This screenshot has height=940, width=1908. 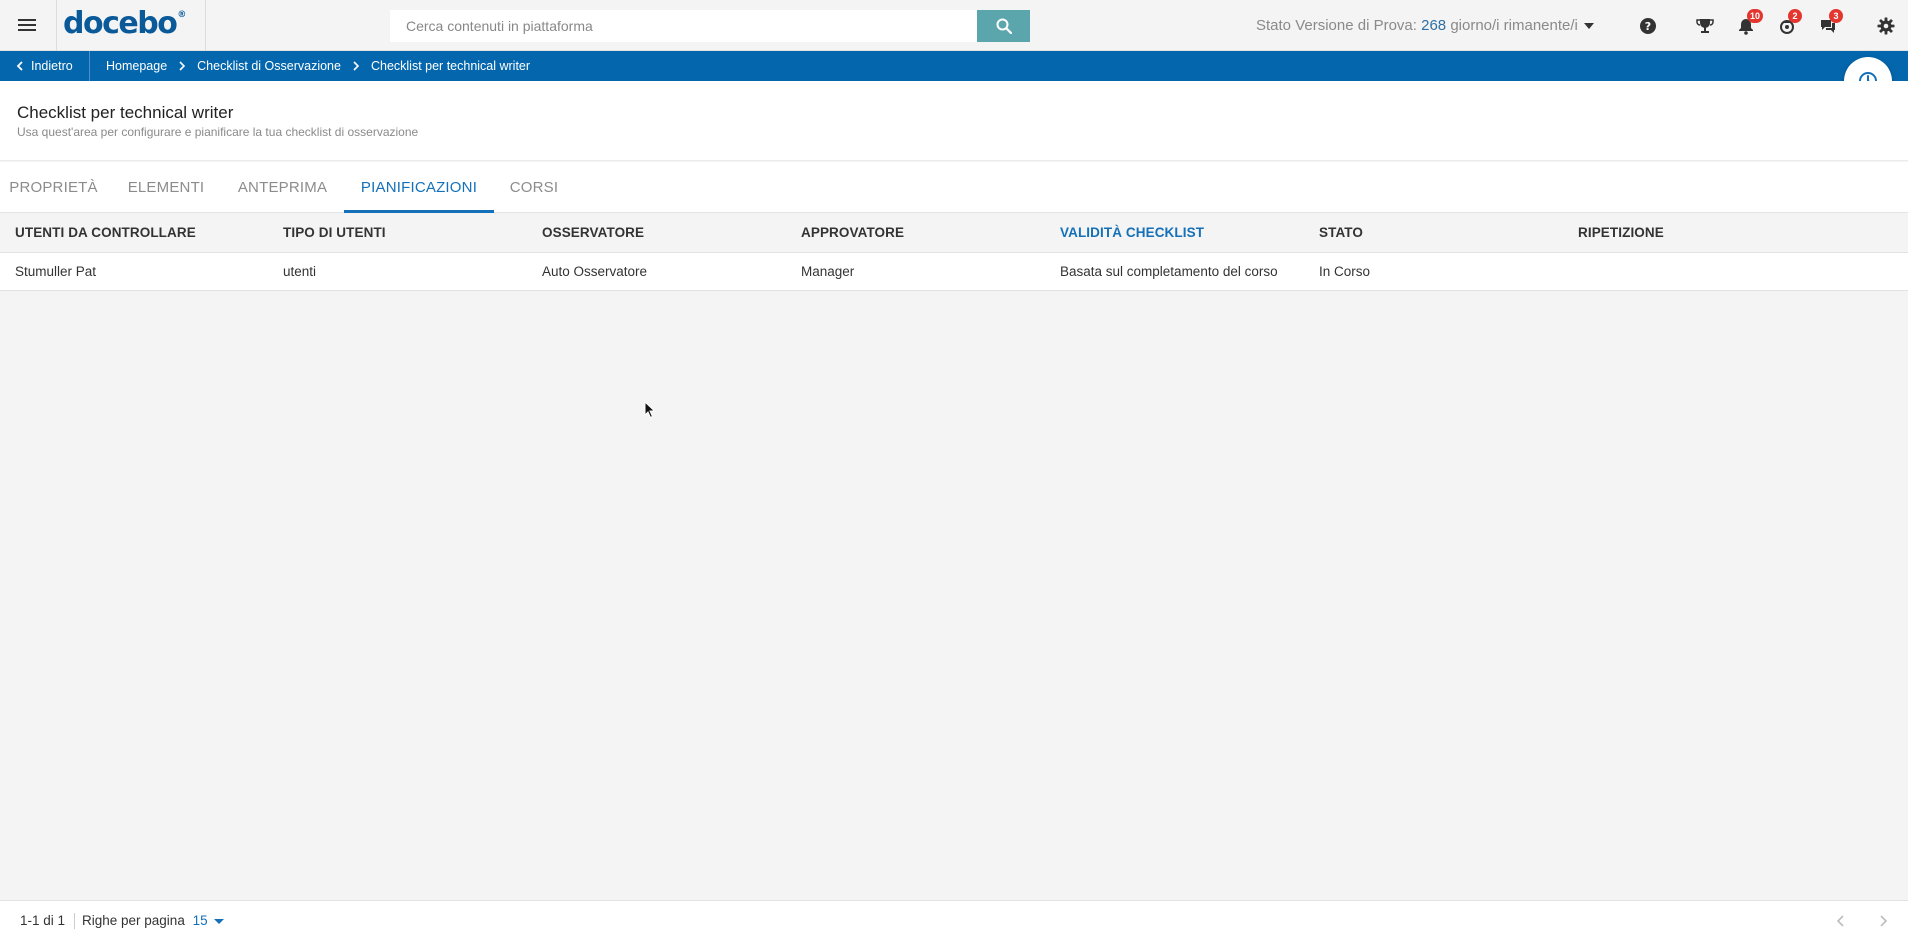 What do you see at coordinates (166, 187) in the screenshot?
I see `tab-elementi: ELEMENTI` at bounding box center [166, 187].